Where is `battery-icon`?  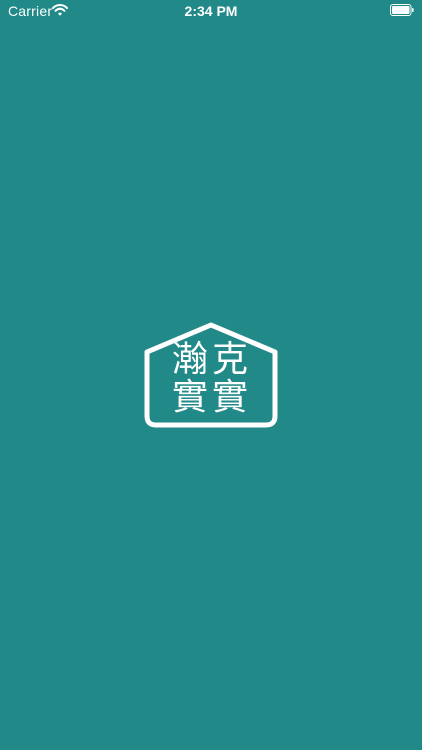 battery-icon is located at coordinates (402, 10).